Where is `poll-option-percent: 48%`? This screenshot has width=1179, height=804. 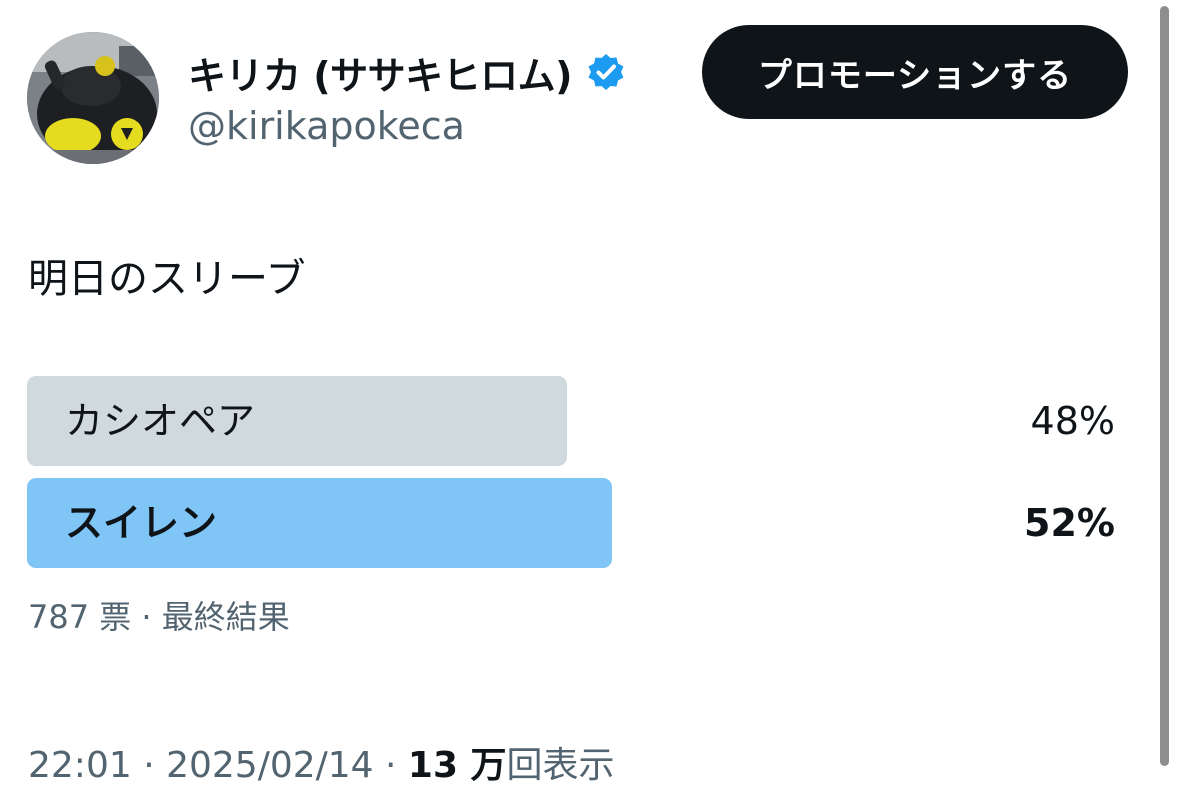 poll-option-percent: 48% is located at coordinates (1072, 421).